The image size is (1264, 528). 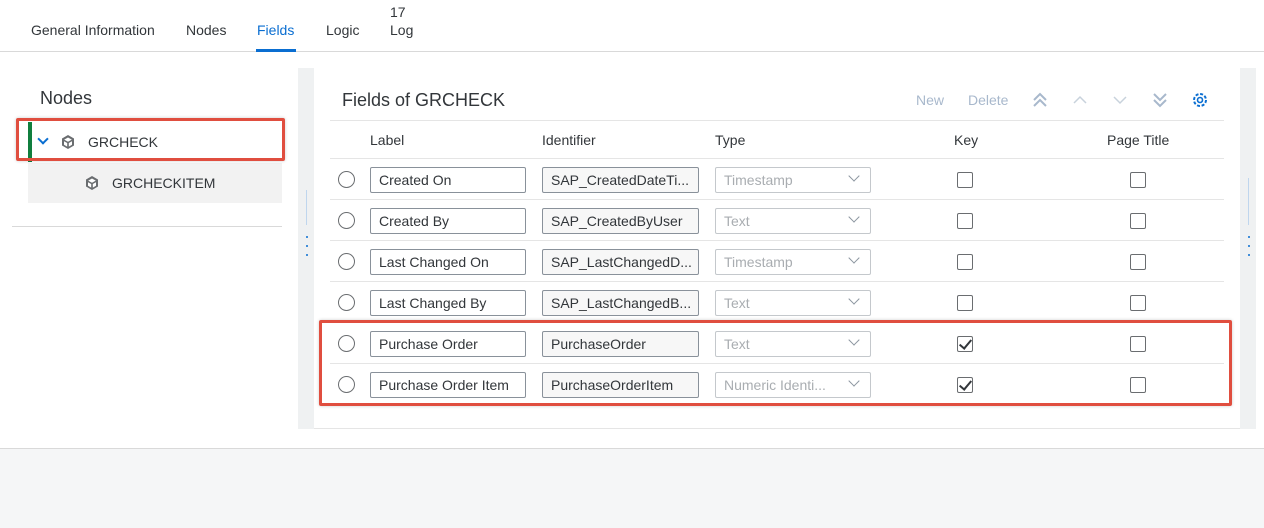 I want to click on label-input: Created By, so click(x=448, y=221).